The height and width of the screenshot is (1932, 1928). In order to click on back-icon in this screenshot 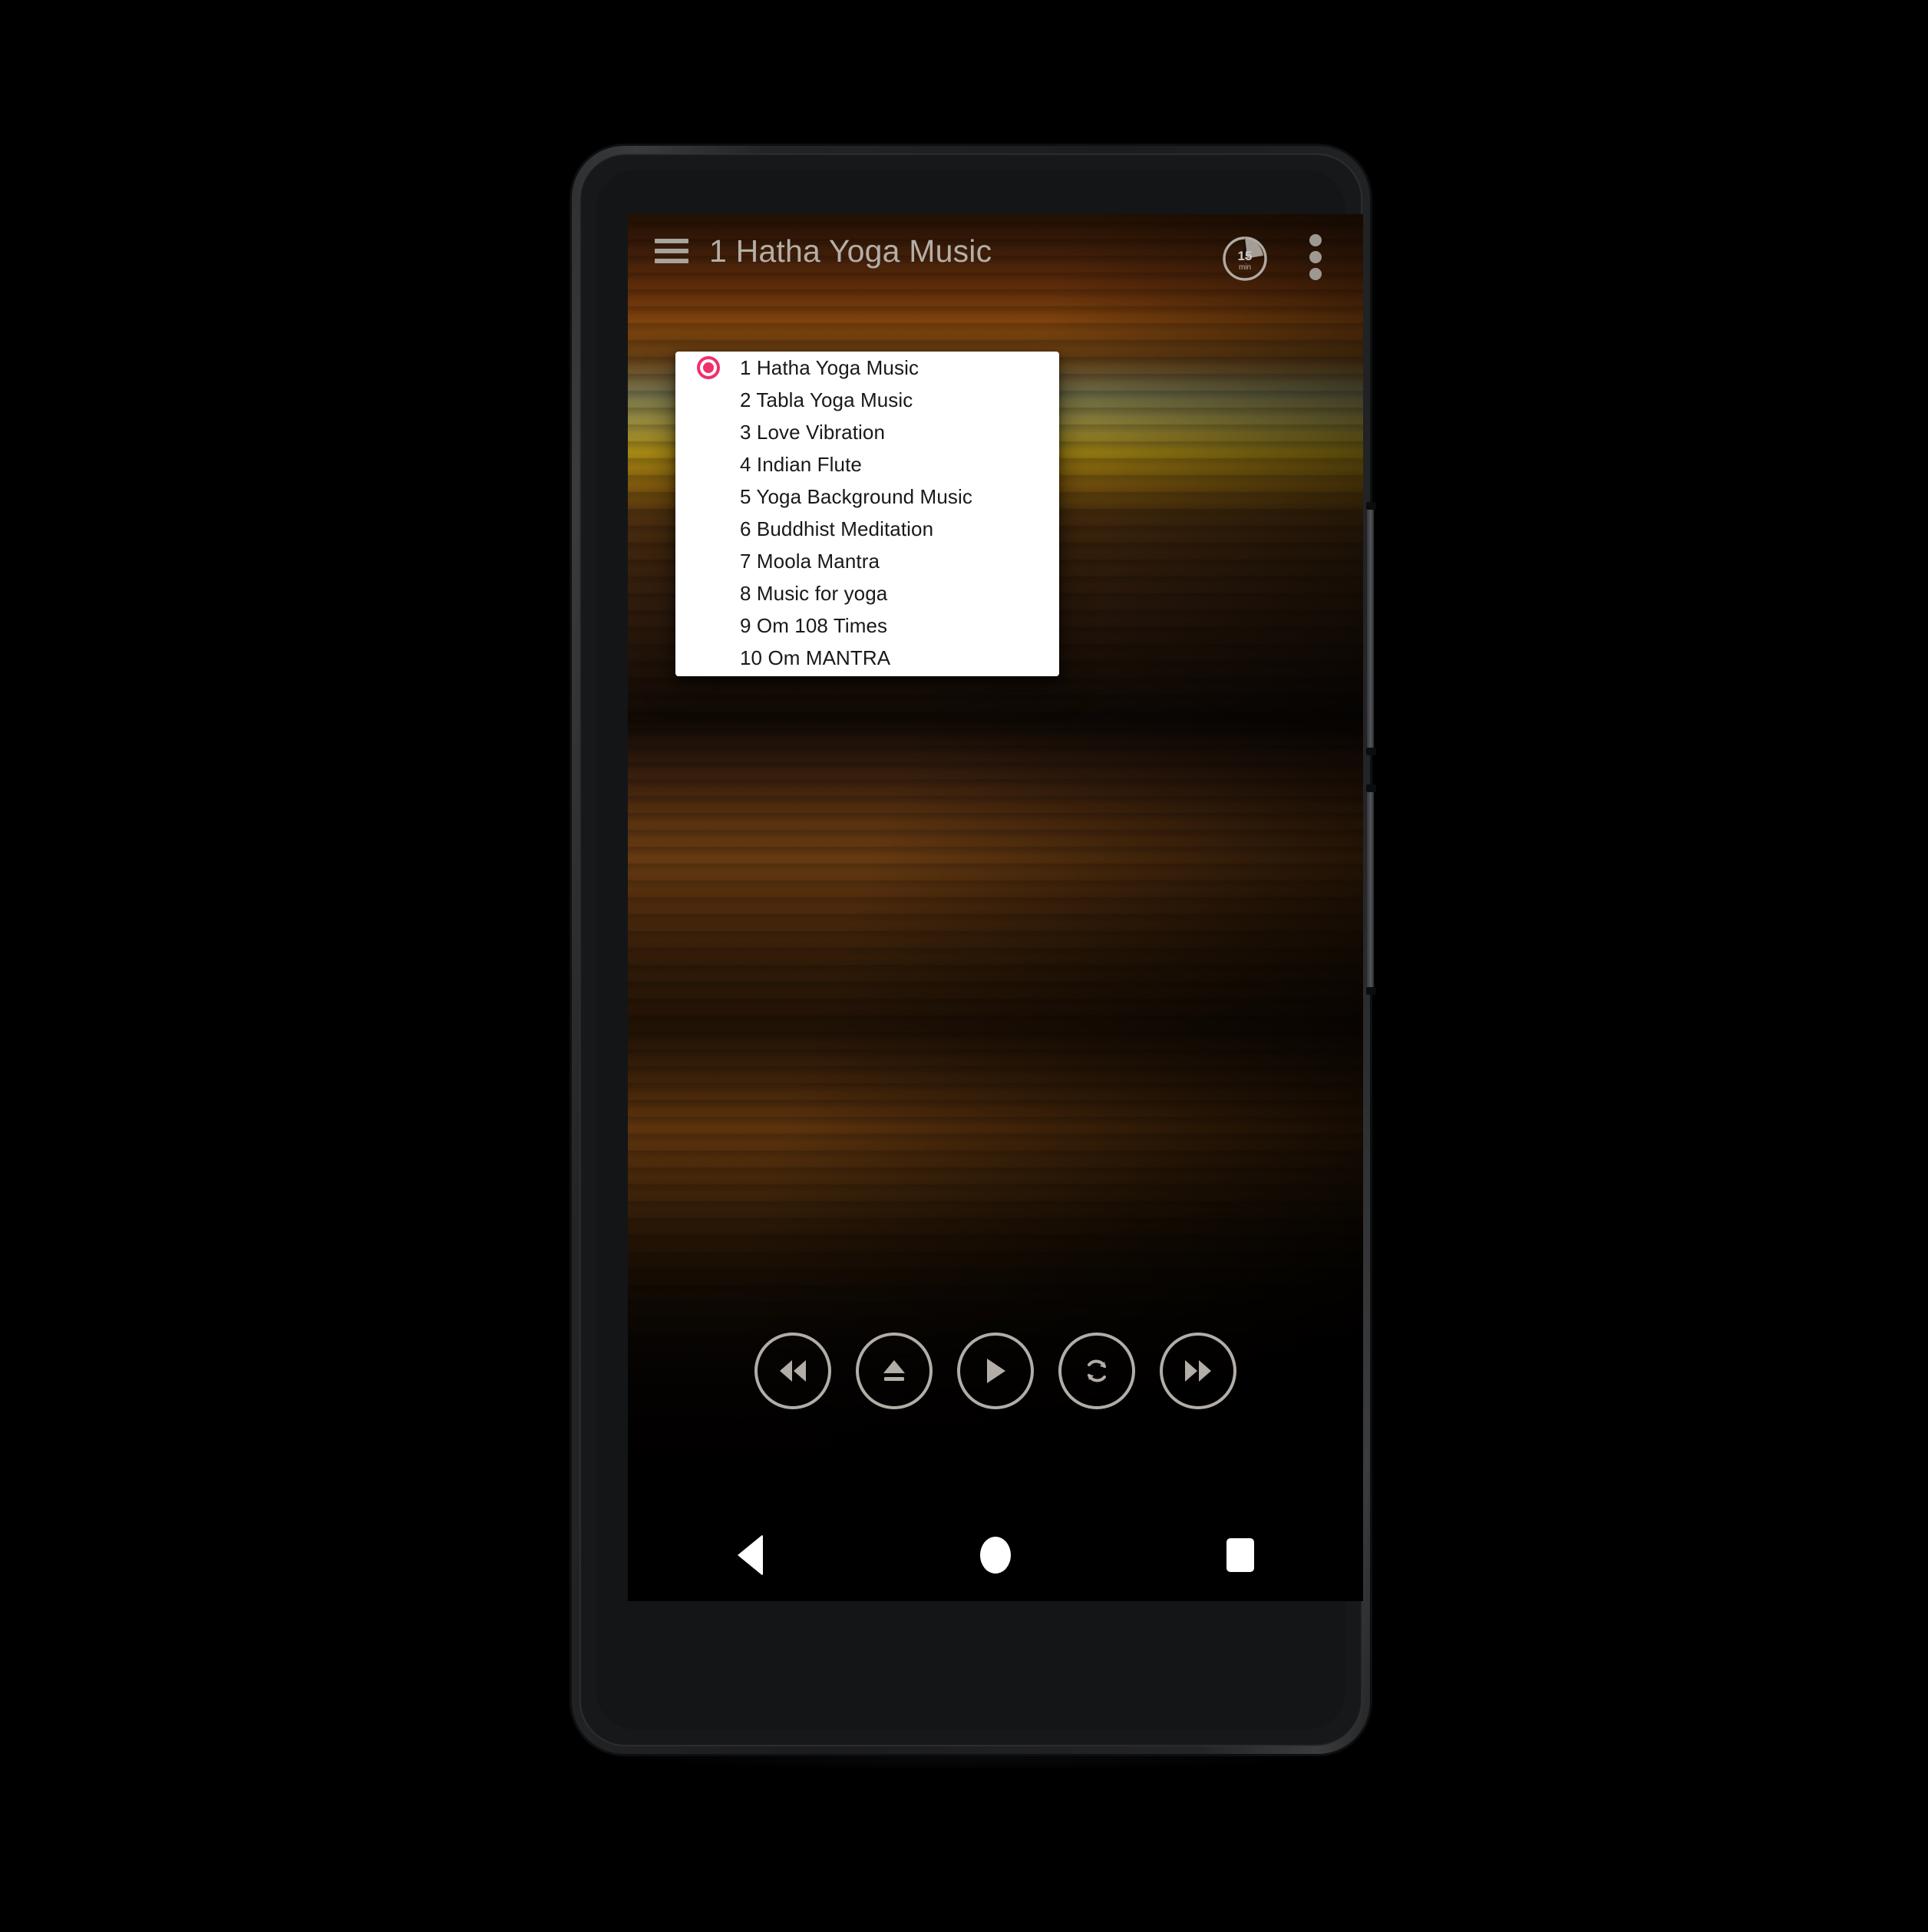, I will do `click(751, 1555)`.